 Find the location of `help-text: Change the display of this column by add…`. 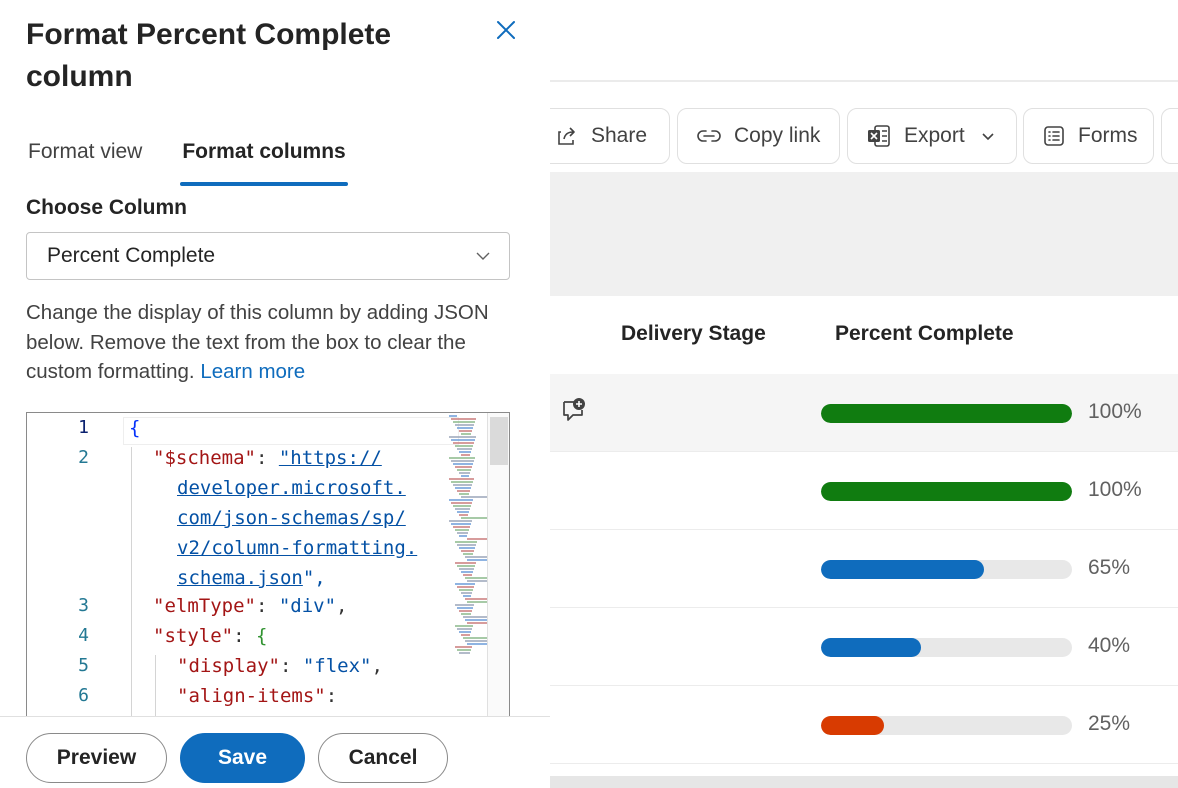

help-text: Change the display of this column by add… is located at coordinates (266, 342).